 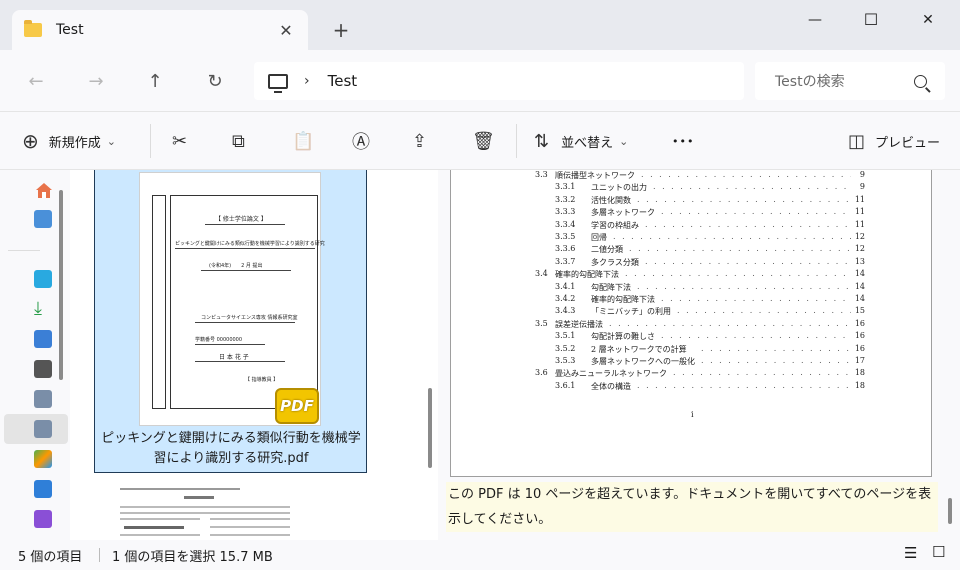 I want to click on copy-button: ⧉, so click(x=238, y=141).